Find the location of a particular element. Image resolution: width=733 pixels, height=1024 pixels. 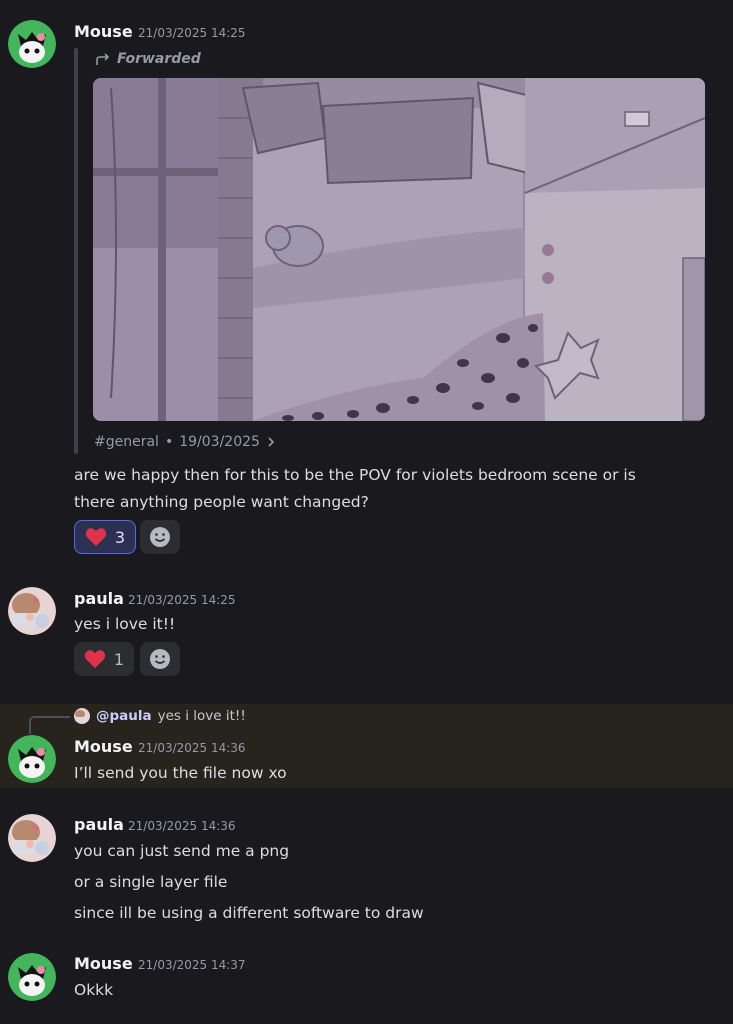

message-text: Okkk is located at coordinates (94, 990).